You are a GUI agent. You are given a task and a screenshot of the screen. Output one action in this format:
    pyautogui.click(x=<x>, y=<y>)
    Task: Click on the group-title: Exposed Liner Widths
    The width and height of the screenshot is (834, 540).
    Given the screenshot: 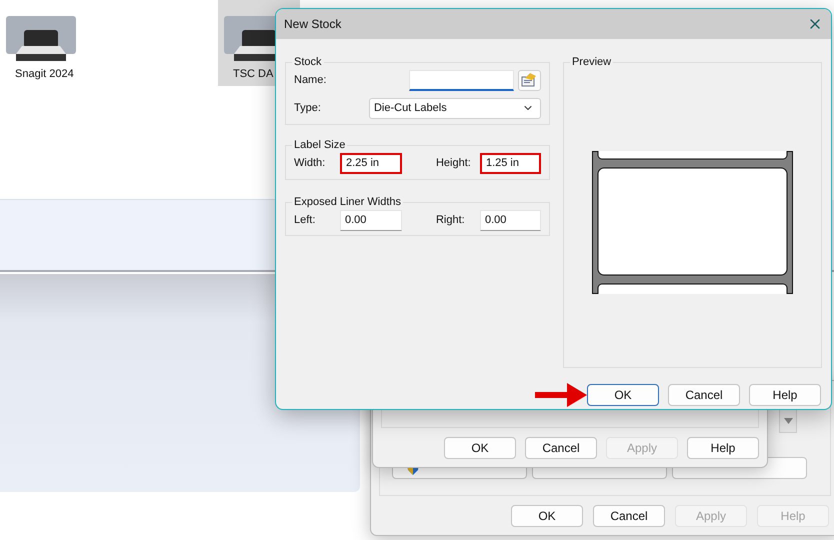 What is the action you would take?
    pyautogui.click(x=347, y=202)
    